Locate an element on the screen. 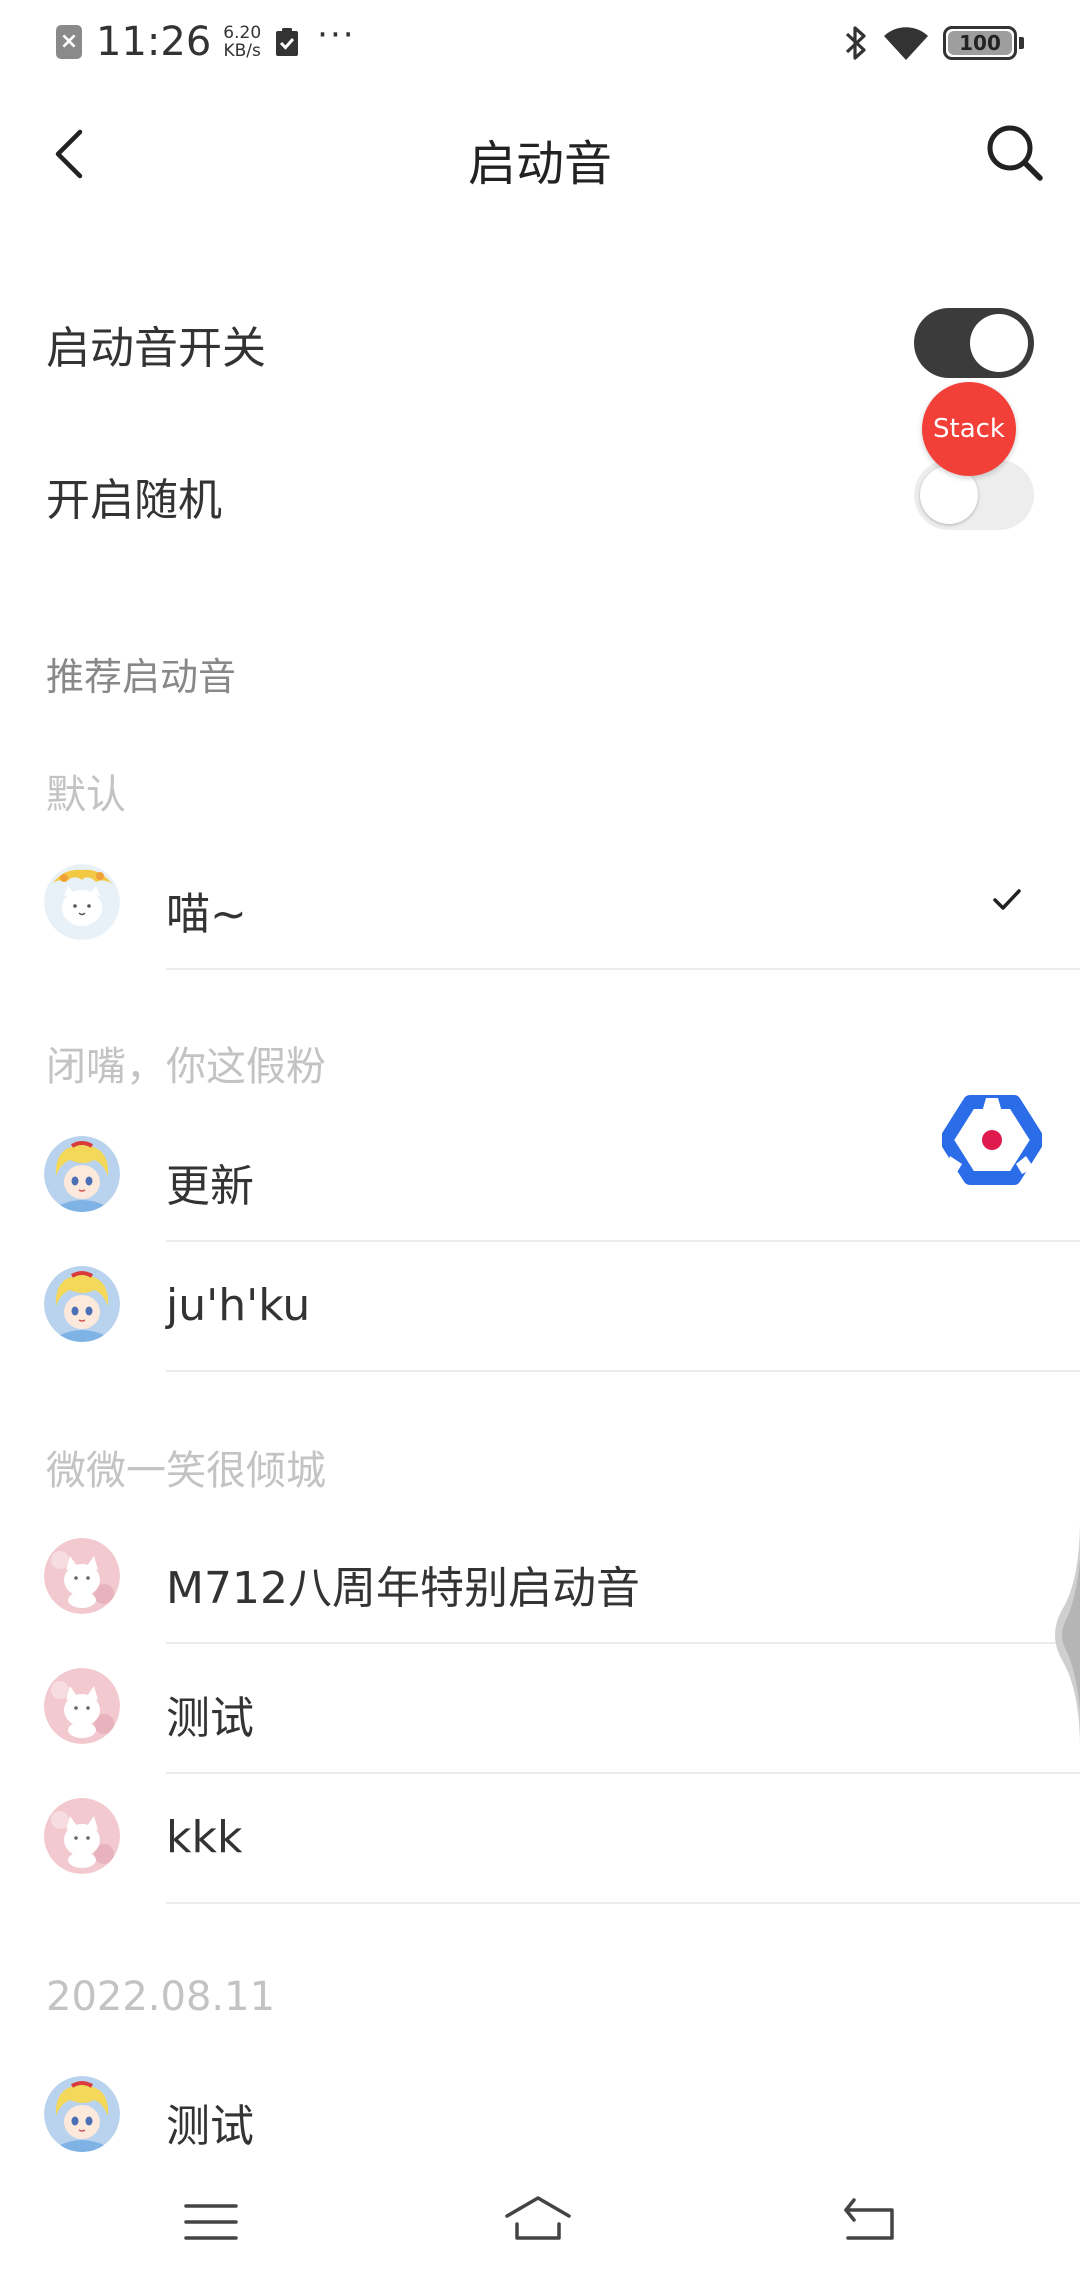 Image resolution: width=1080 pixels, height=2280 pixels. status-time: 11:26 is located at coordinates (154, 42).